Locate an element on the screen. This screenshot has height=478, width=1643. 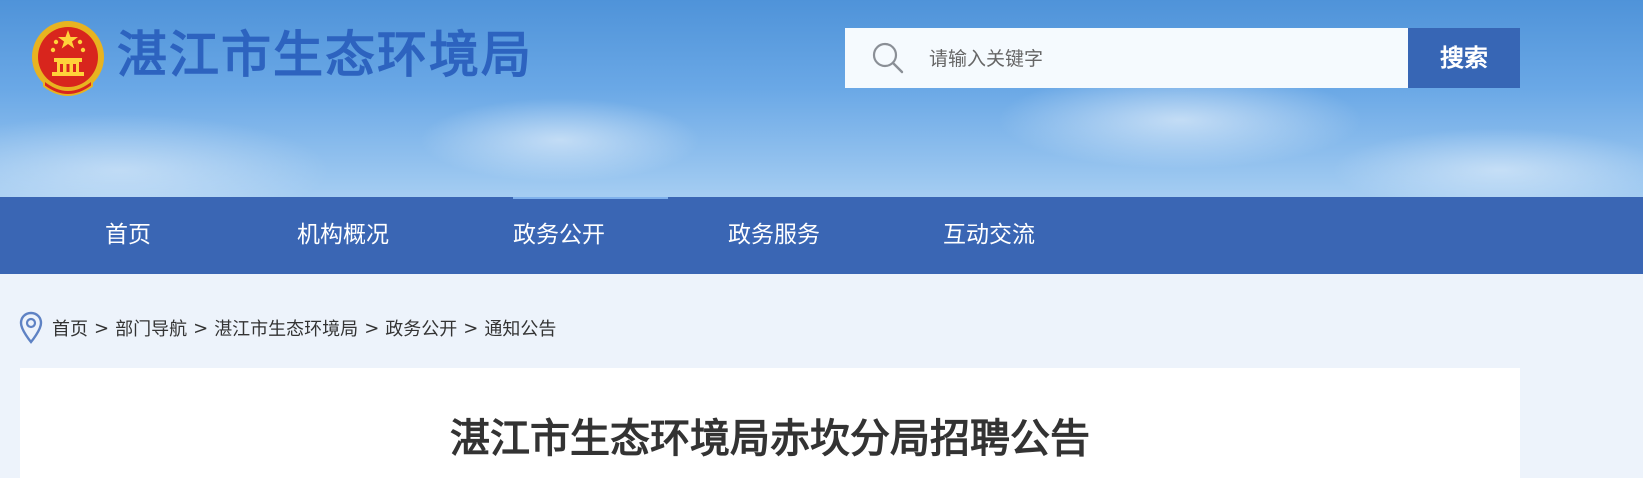
national-emblem-icon is located at coordinates (68, 58).